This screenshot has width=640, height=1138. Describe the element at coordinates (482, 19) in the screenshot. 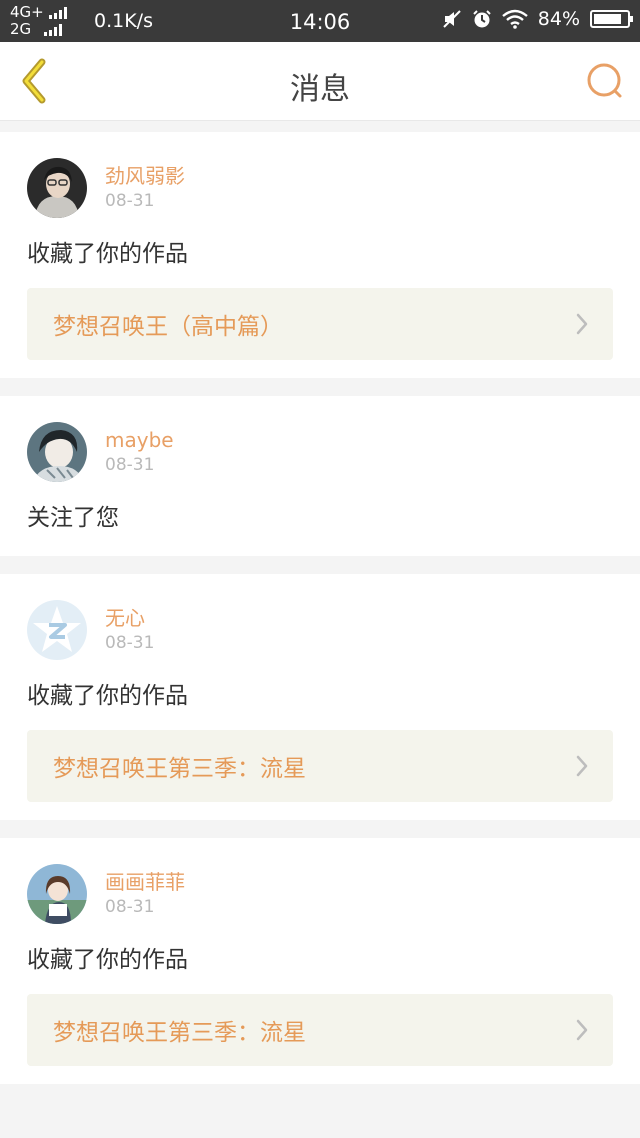

I see `alarm-icon` at that location.